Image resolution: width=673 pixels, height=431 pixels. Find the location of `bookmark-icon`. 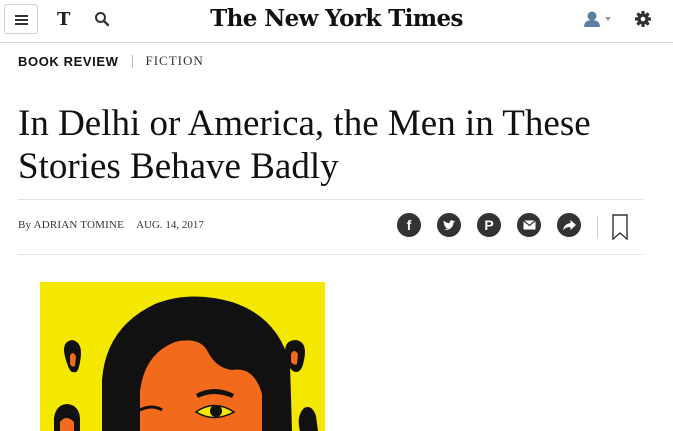

bookmark-icon is located at coordinates (620, 227).